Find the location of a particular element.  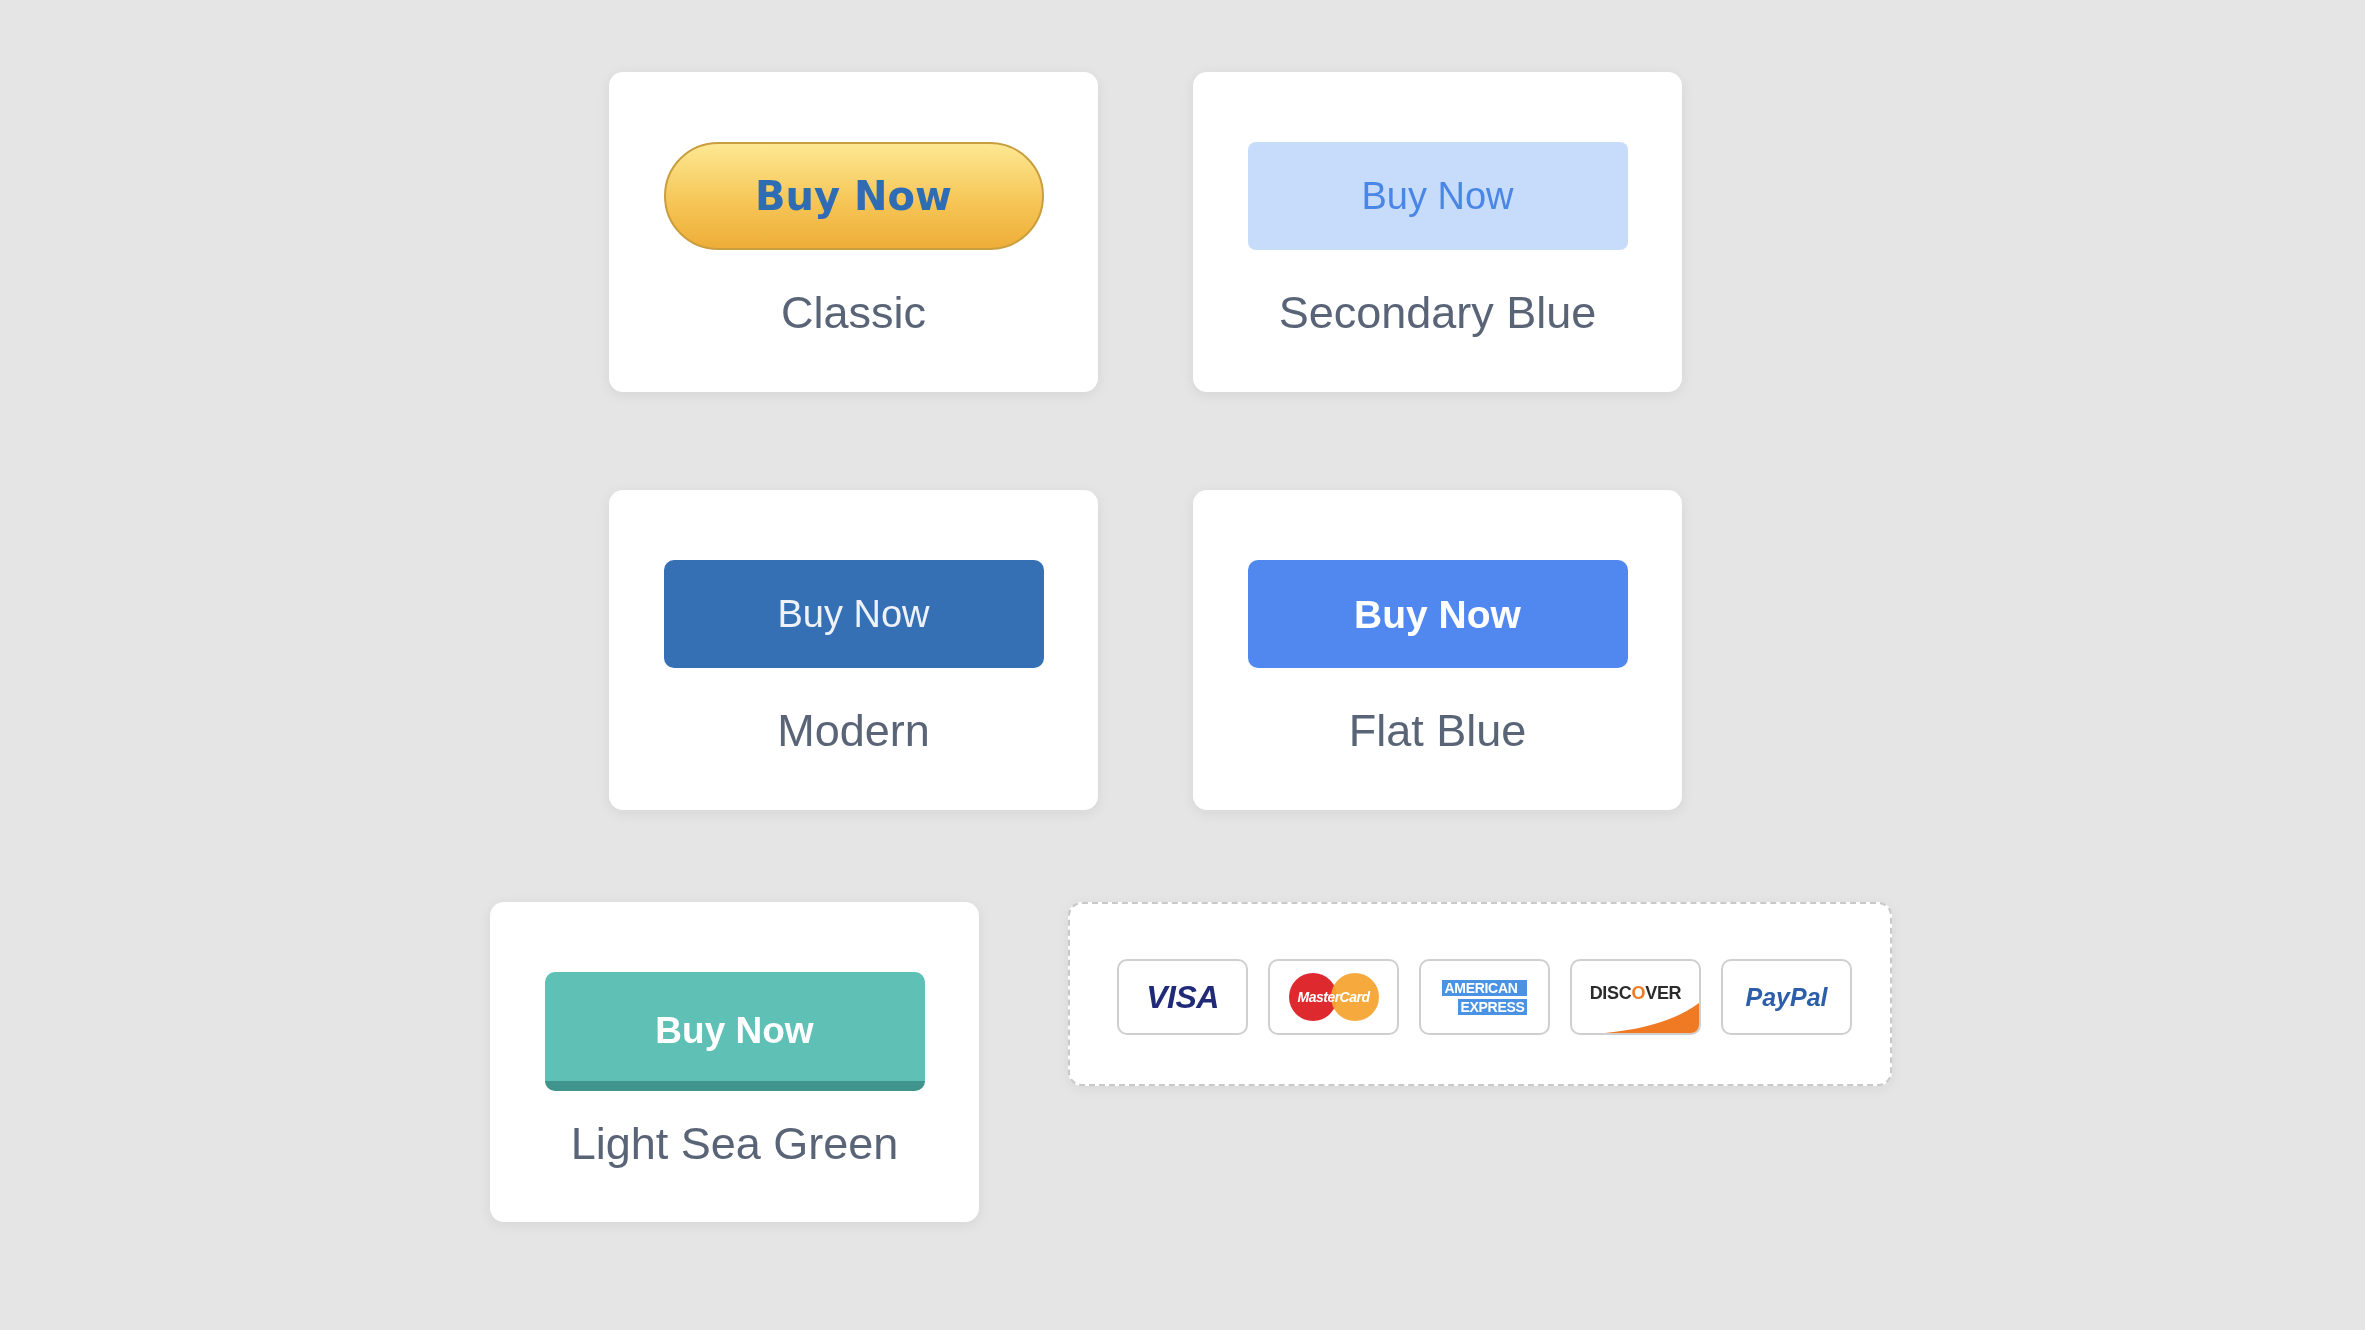

style-caption: Light Sea Green is located at coordinates (734, 1144).